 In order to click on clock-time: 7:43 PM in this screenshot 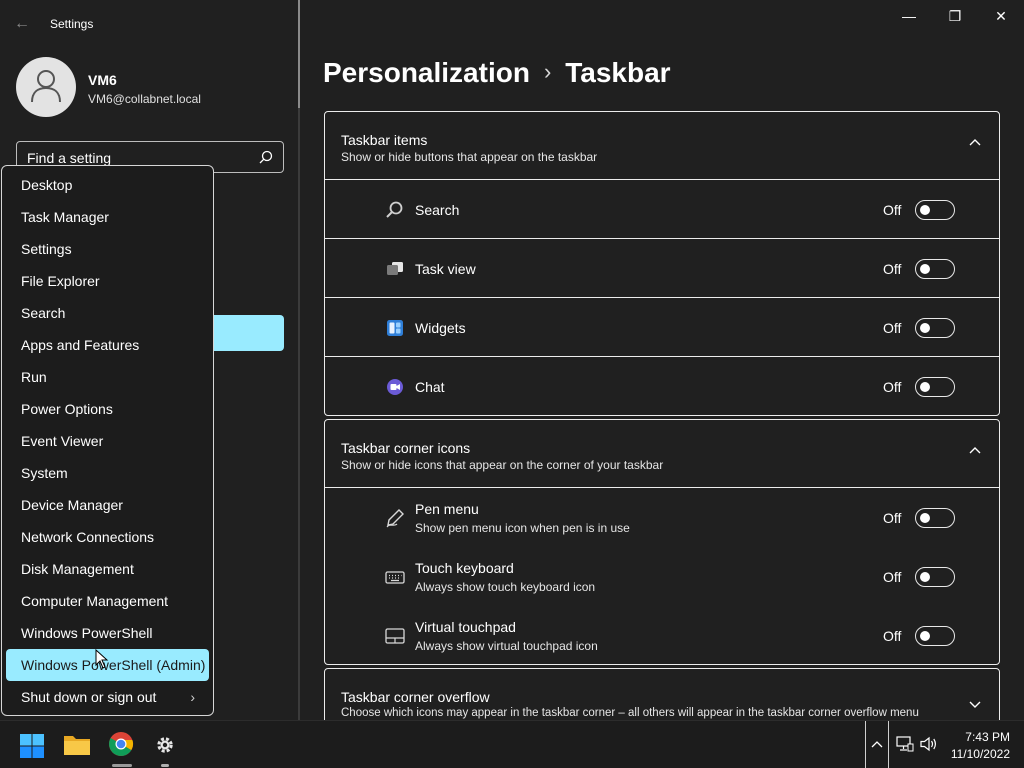, I will do `click(980, 737)`.